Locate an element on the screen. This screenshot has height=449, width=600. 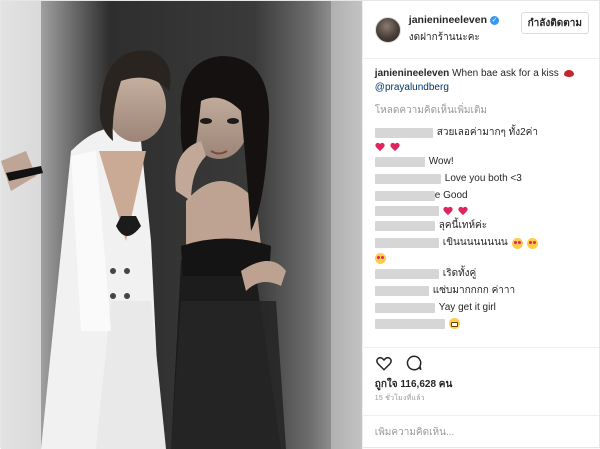
comment-item: Love you both <3 is located at coordinates (480, 179).